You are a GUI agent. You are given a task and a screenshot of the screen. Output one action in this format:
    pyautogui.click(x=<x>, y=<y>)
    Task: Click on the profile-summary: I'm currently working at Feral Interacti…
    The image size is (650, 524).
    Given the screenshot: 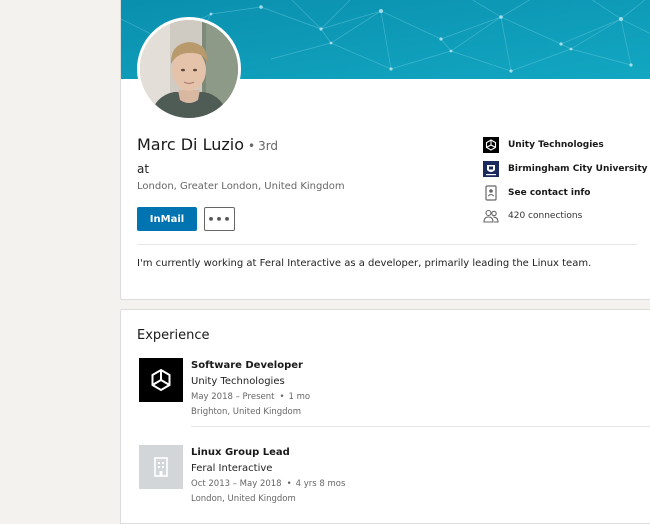 What is the action you would take?
    pyautogui.click(x=364, y=263)
    